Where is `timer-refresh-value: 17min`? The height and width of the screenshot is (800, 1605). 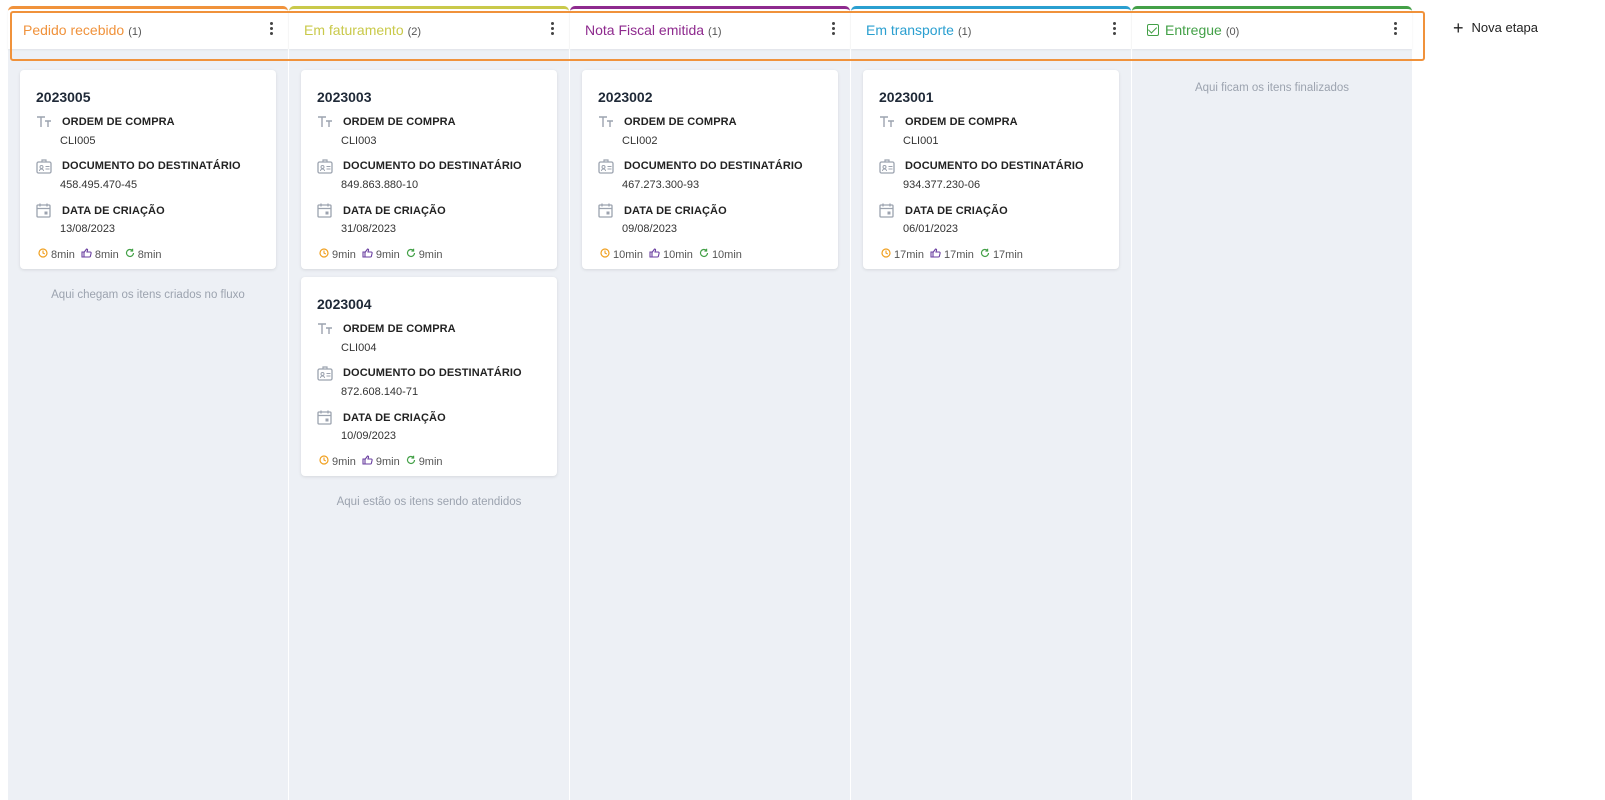 timer-refresh-value: 17min is located at coordinates (1007, 254).